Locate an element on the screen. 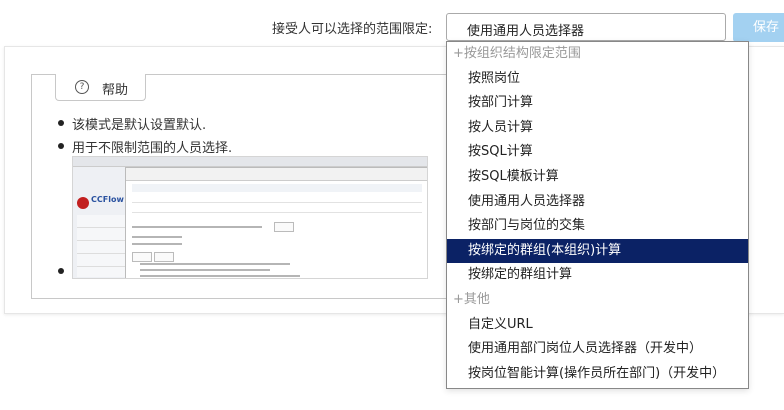  dropdown-option: 使用通用人员选择器 is located at coordinates (597, 202).